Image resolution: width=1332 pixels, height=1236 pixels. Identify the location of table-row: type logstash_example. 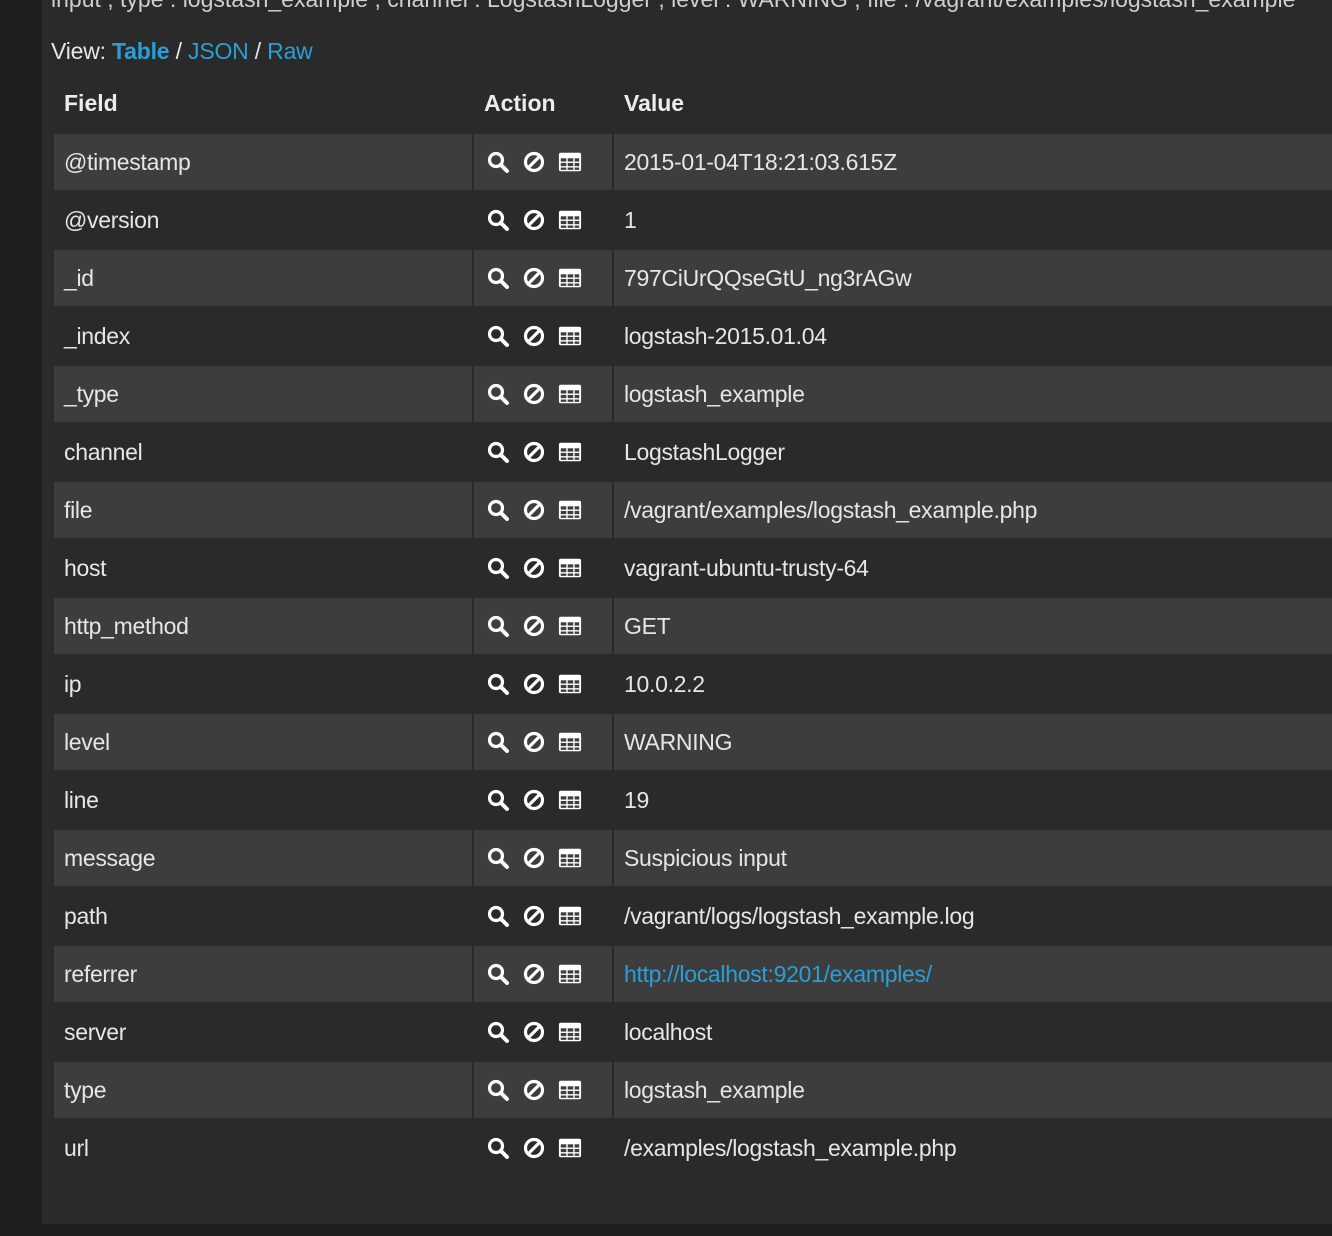
(693, 1090).